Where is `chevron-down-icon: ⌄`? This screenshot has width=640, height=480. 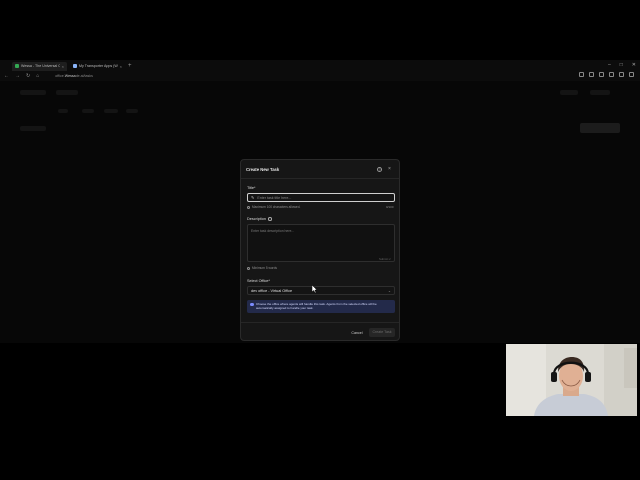
chevron-down-icon: ⌄ is located at coordinates (389, 290).